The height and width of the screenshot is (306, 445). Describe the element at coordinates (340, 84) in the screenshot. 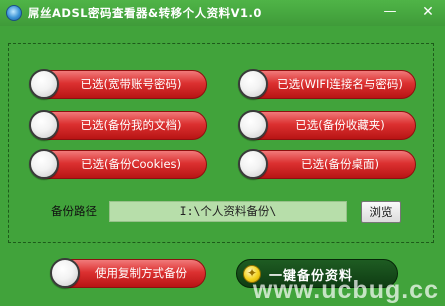

I see `option-label: 已选(WIFI连接名与密码)` at that location.